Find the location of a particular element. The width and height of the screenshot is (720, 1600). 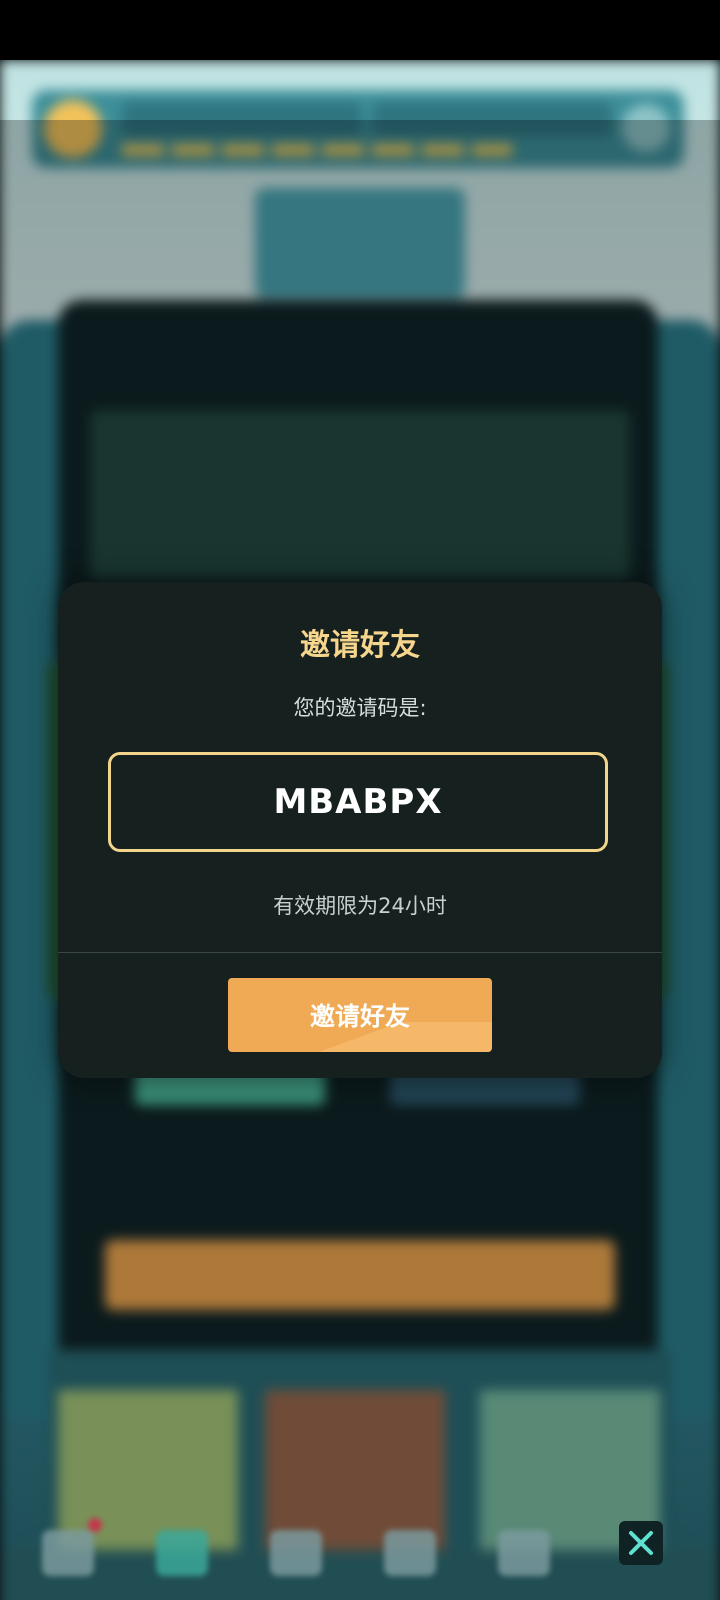

divider is located at coordinates (360, 952).